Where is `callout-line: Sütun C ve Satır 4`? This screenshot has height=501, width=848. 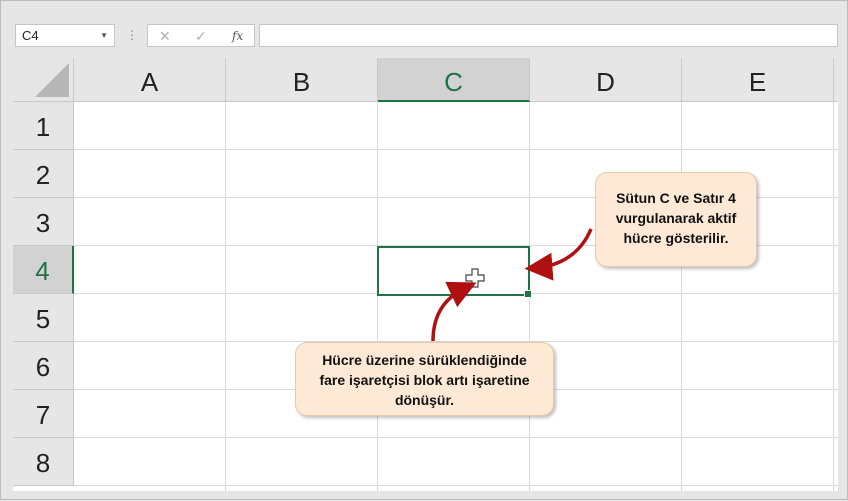
callout-line: Sütun C ve Satır 4 is located at coordinates (676, 198).